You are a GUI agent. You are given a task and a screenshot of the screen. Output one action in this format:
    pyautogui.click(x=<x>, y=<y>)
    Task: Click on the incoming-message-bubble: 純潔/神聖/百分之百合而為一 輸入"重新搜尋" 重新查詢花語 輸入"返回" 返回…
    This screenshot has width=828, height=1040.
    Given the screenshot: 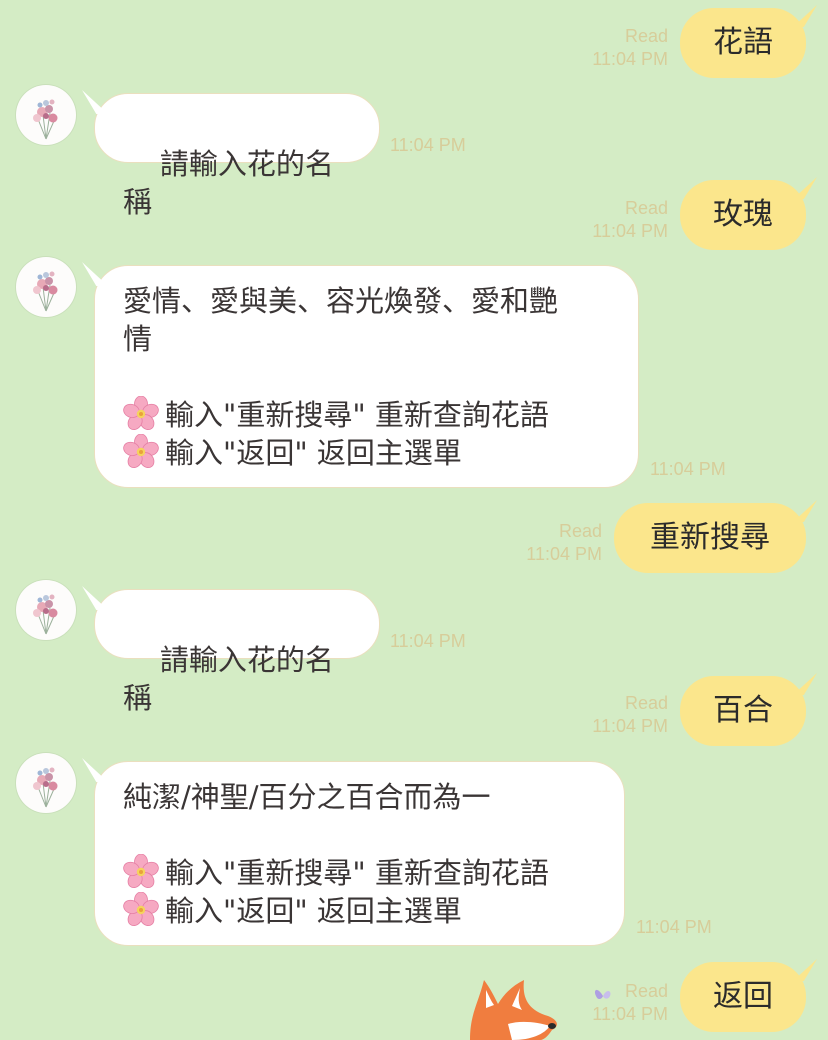 What is the action you would take?
    pyautogui.click(x=359, y=853)
    